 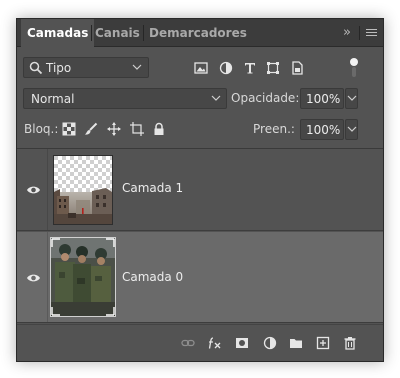 I want to click on hamburger-menu-icon, so click(x=371, y=33).